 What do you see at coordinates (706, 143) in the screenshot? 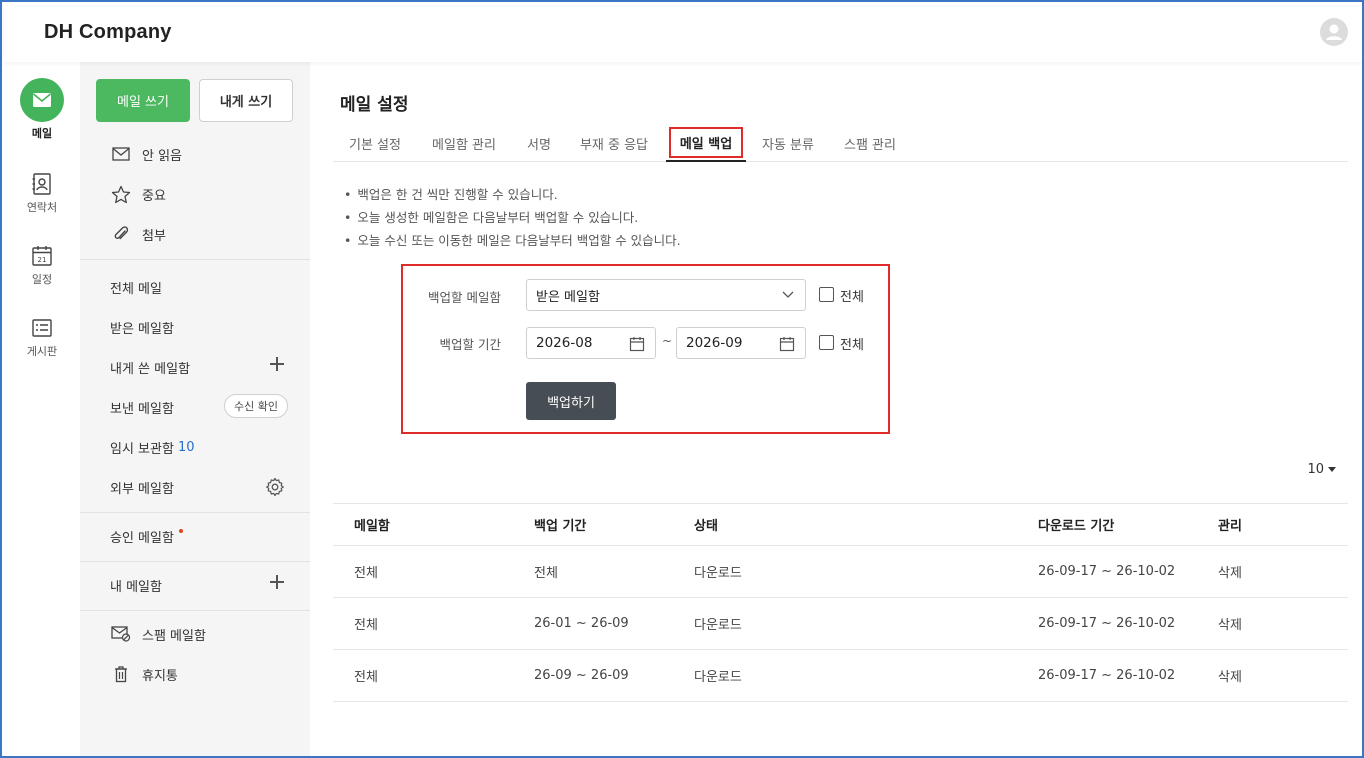
I see `tab-mail-backup: 메일 백업` at bounding box center [706, 143].